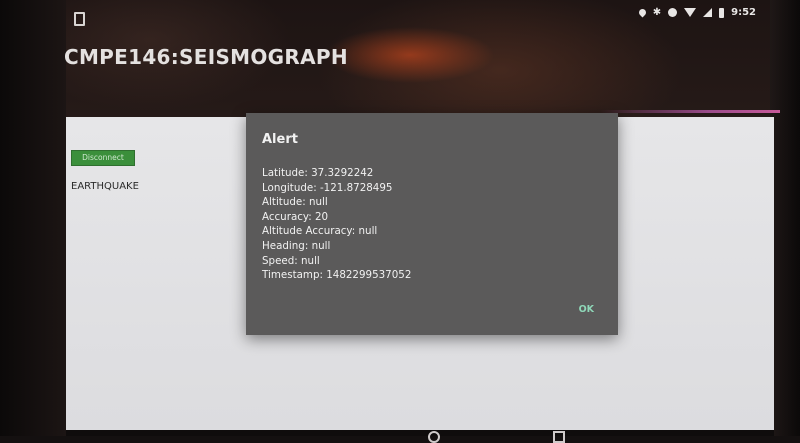 The height and width of the screenshot is (443, 800). What do you see at coordinates (418, 15) in the screenshot?
I see `status-bar: ✱ 9:52` at bounding box center [418, 15].